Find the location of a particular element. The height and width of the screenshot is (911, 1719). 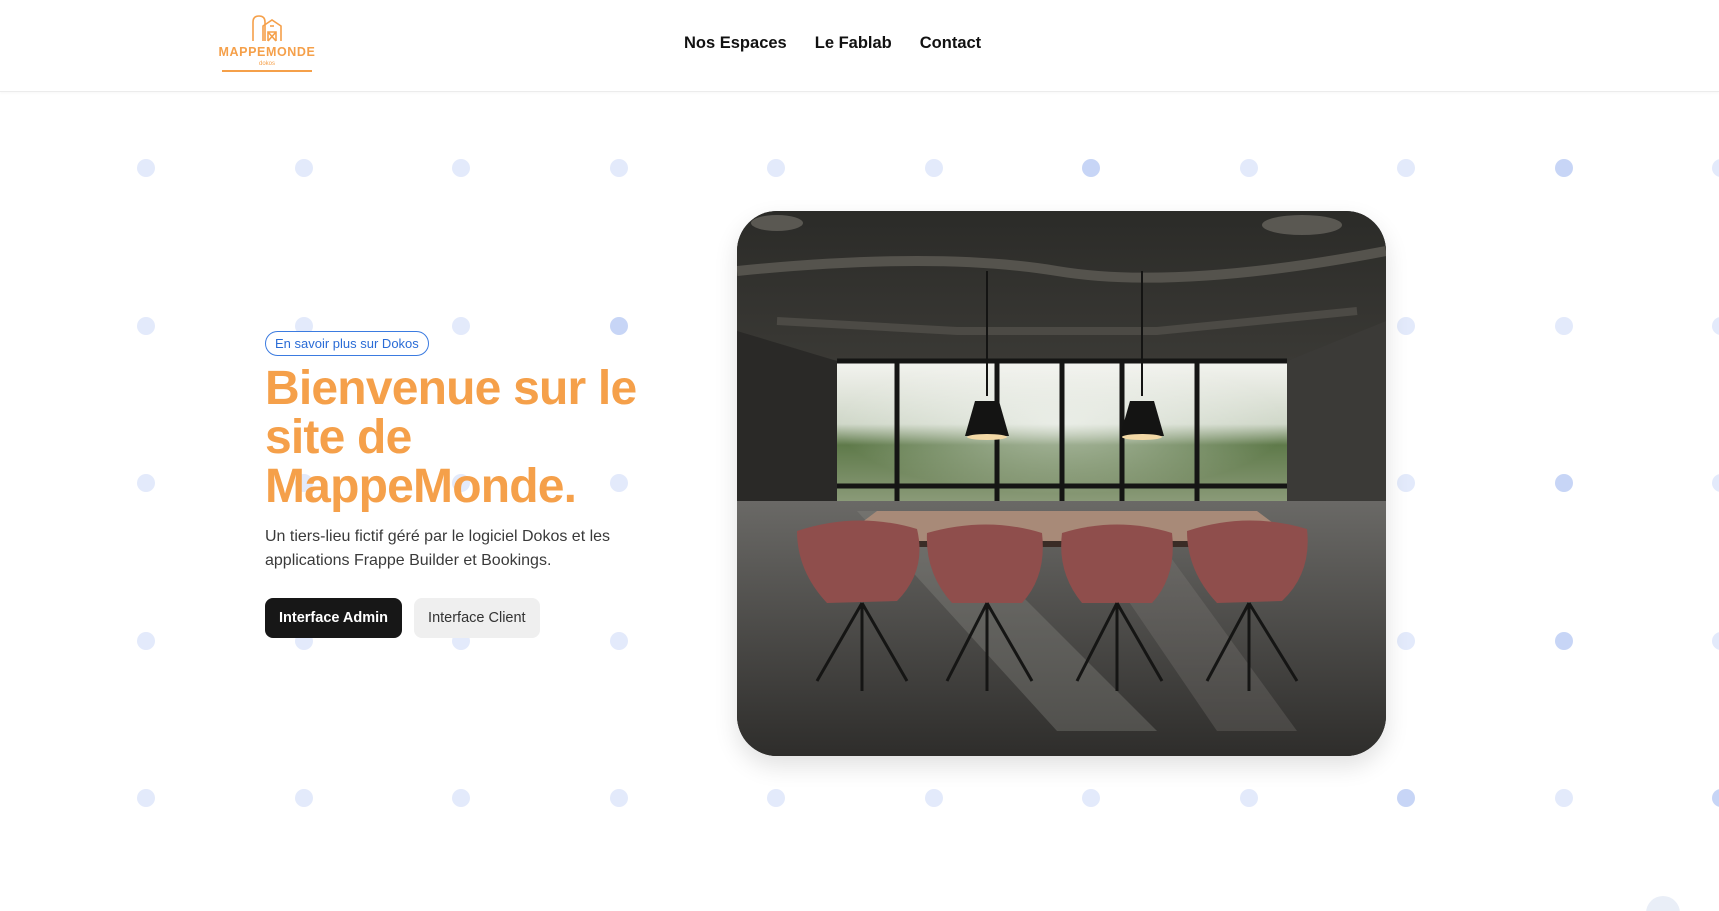

site-logo: MAPPEMONDE dokos is located at coordinates (267, 45).